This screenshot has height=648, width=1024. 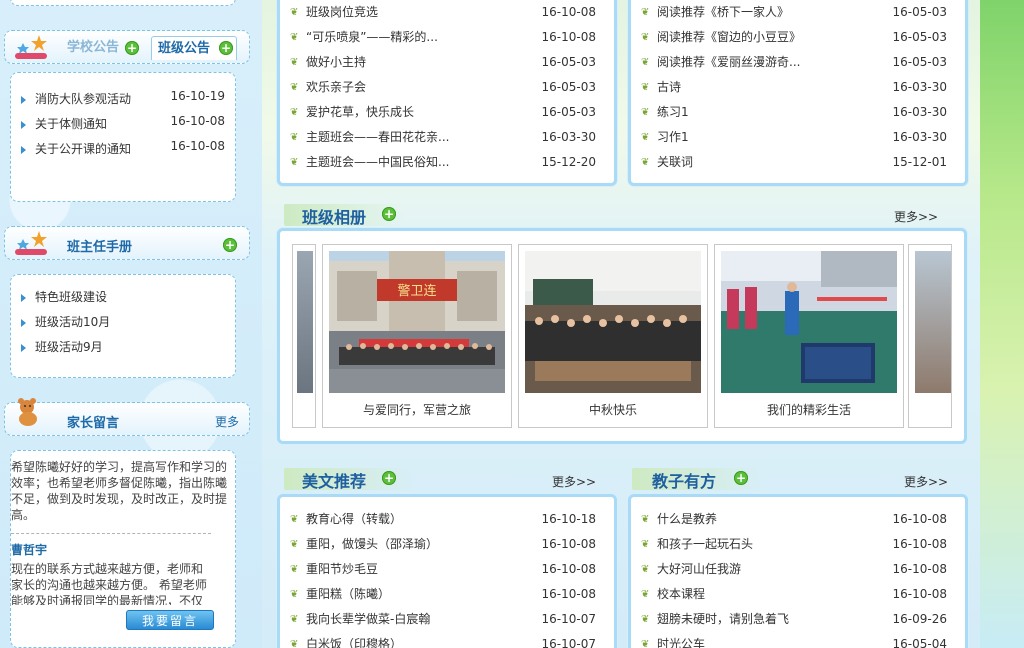 I want to click on school-notice-plus-icon: +, so click(x=132, y=48).